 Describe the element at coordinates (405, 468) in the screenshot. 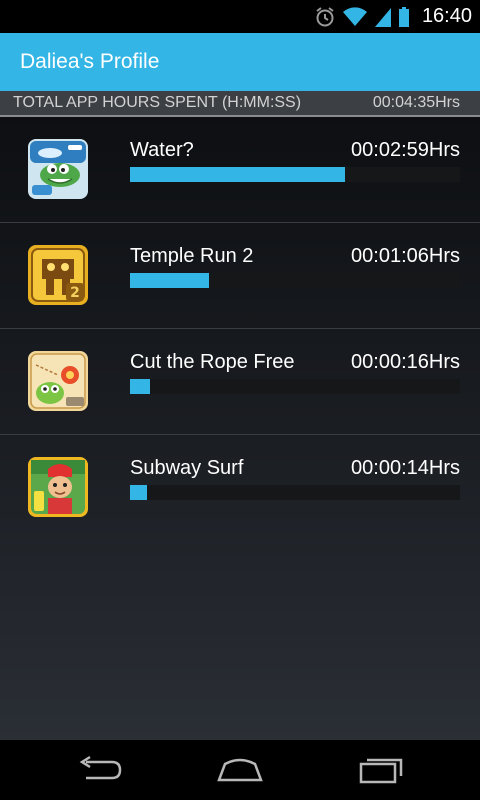

I see `app-time: 00:00:14Hrs` at that location.